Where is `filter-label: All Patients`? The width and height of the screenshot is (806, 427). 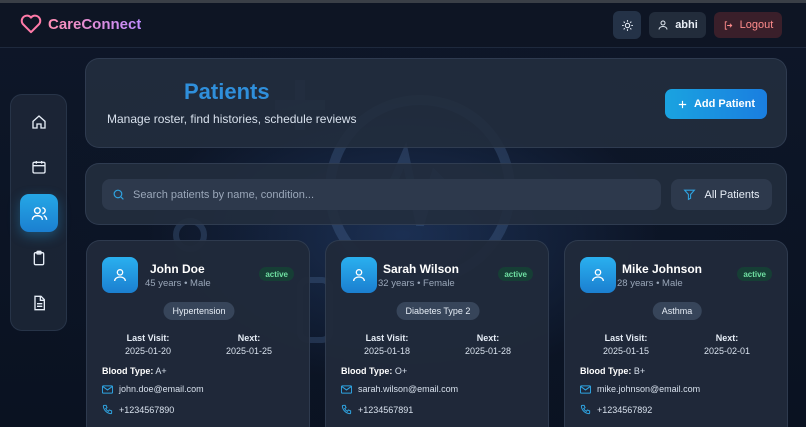
filter-label: All Patients is located at coordinates (732, 194).